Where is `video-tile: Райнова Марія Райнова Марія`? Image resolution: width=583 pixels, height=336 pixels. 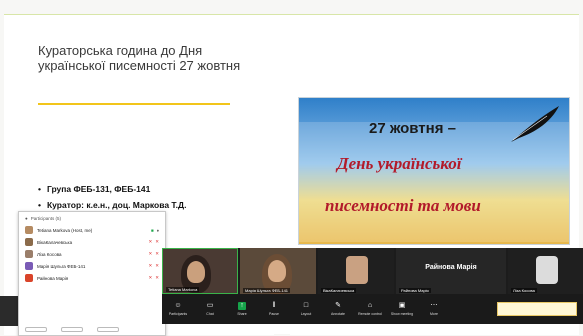 video-tile: Райнова Марія Райнова Марія is located at coordinates (451, 271).